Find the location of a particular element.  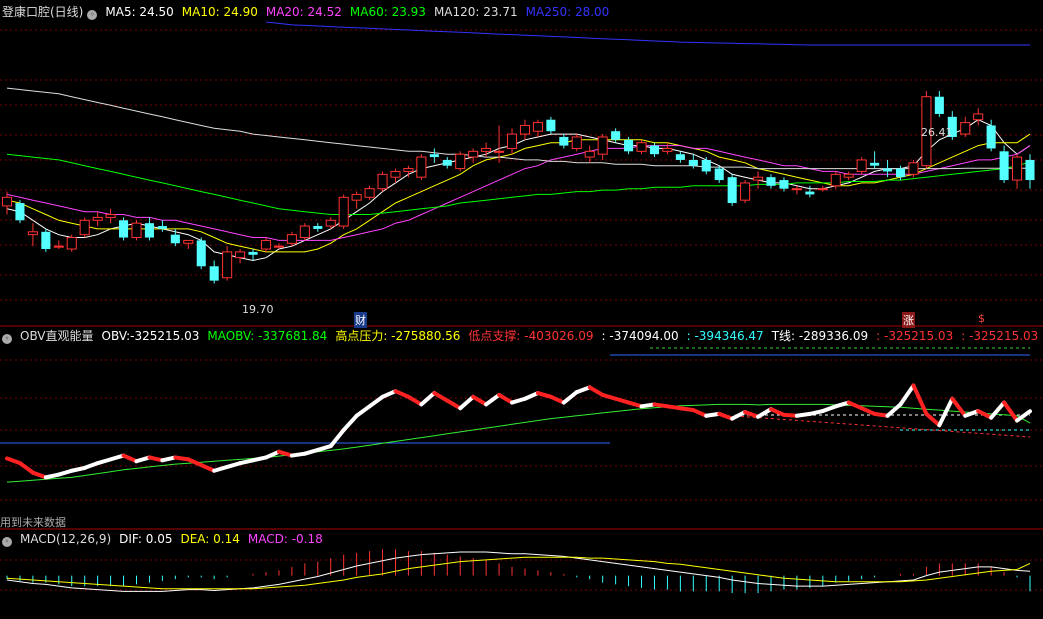

obv-legend-item: MAOBV: -337681.84 is located at coordinates (267, 336).